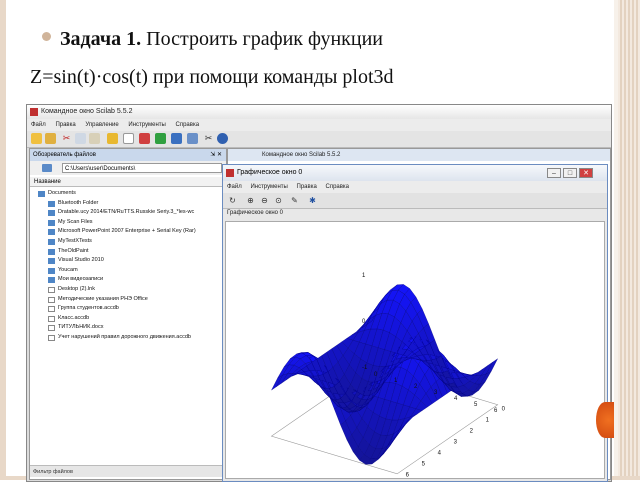 The height and width of the screenshot is (482, 640). What do you see at coordinates (50, 138) in the screenshot?
I see `open-folder-icon` at bounding box center [50, 138].